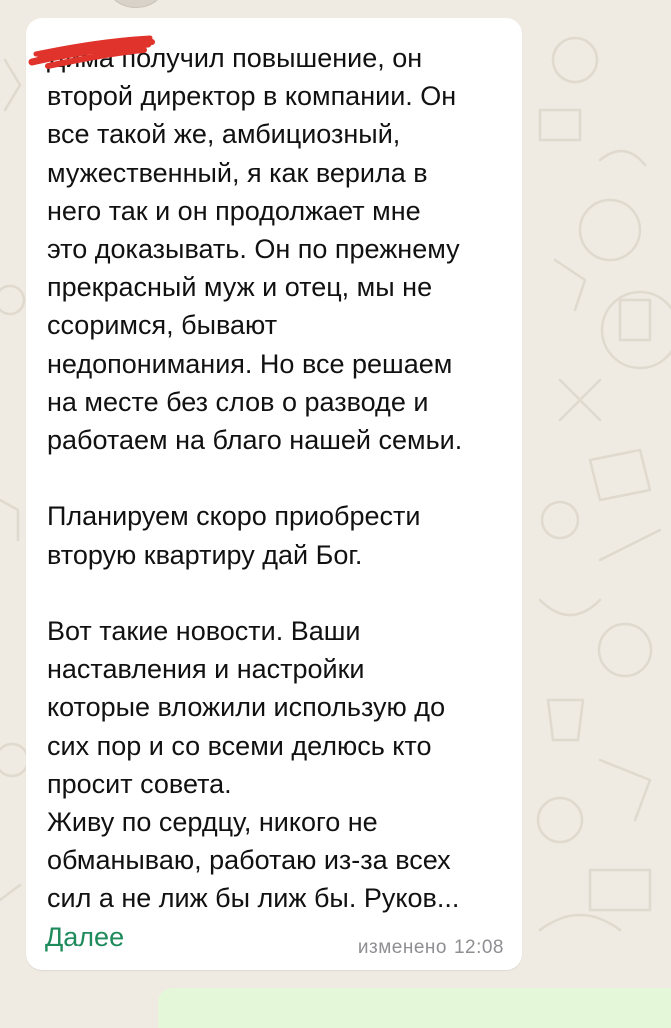 The height and width of the screenshot is (1028, 671). Describe the element at coordinates (91, 52) in the screenshot. I see `redaction-scribble` at that location.